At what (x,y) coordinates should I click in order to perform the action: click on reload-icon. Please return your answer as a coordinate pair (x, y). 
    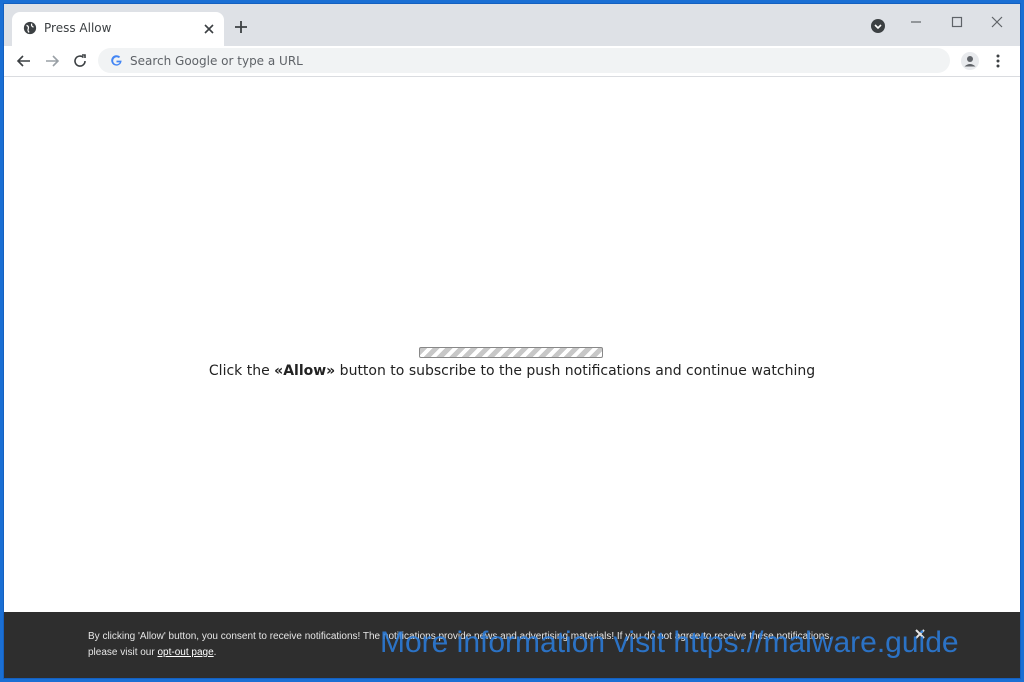
    Looking at the image, I should click on (80, 61).